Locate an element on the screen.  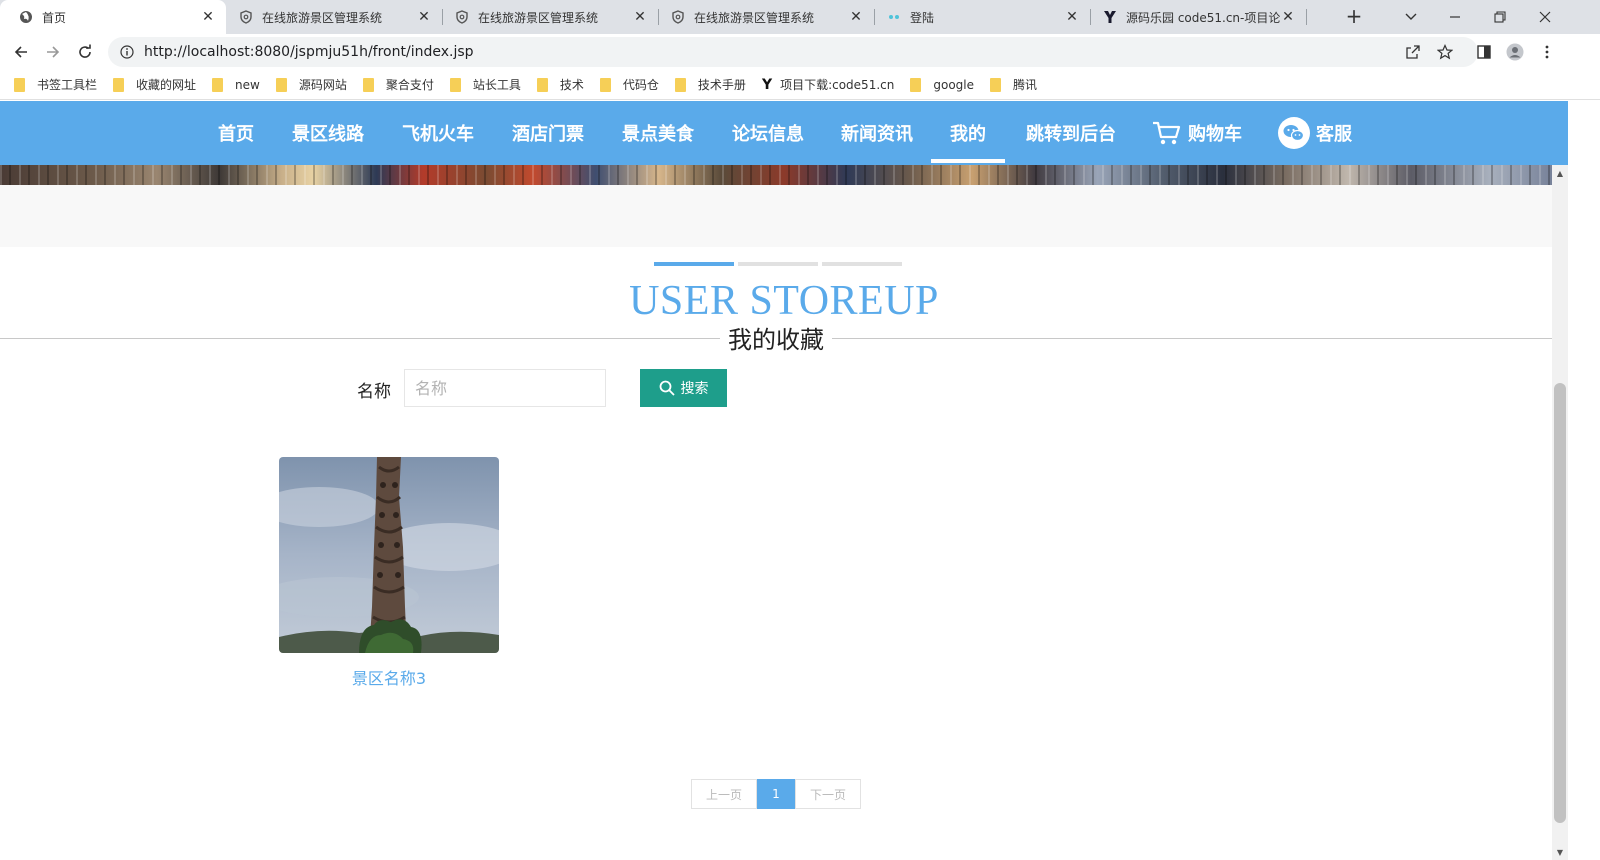
prev-page-button: 上一页 is located at coordinates (724, 794).